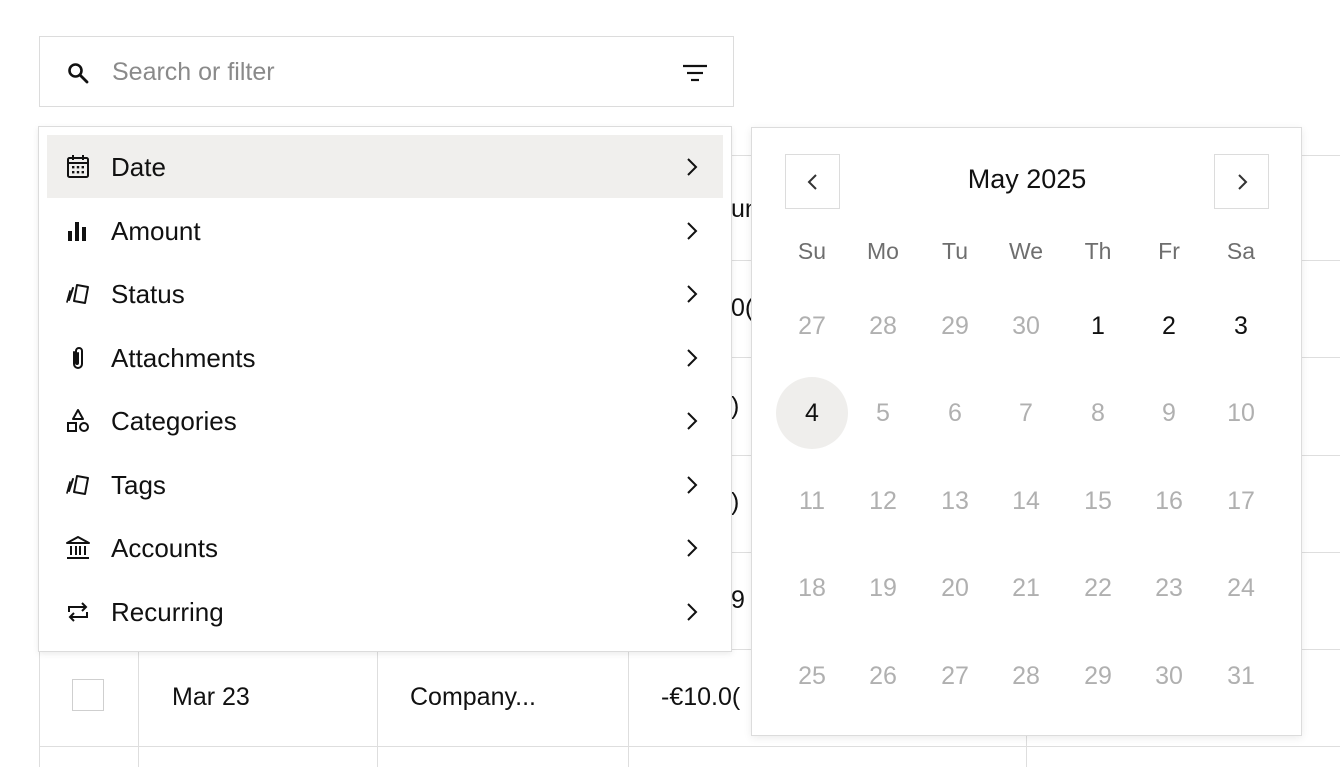  I want to click on calendar-day-today: 4, so click(812, 413).